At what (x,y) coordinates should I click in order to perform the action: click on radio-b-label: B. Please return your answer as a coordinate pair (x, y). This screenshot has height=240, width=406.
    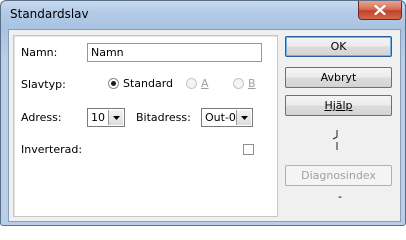
    Looking at the image, I should click on (252, 83).